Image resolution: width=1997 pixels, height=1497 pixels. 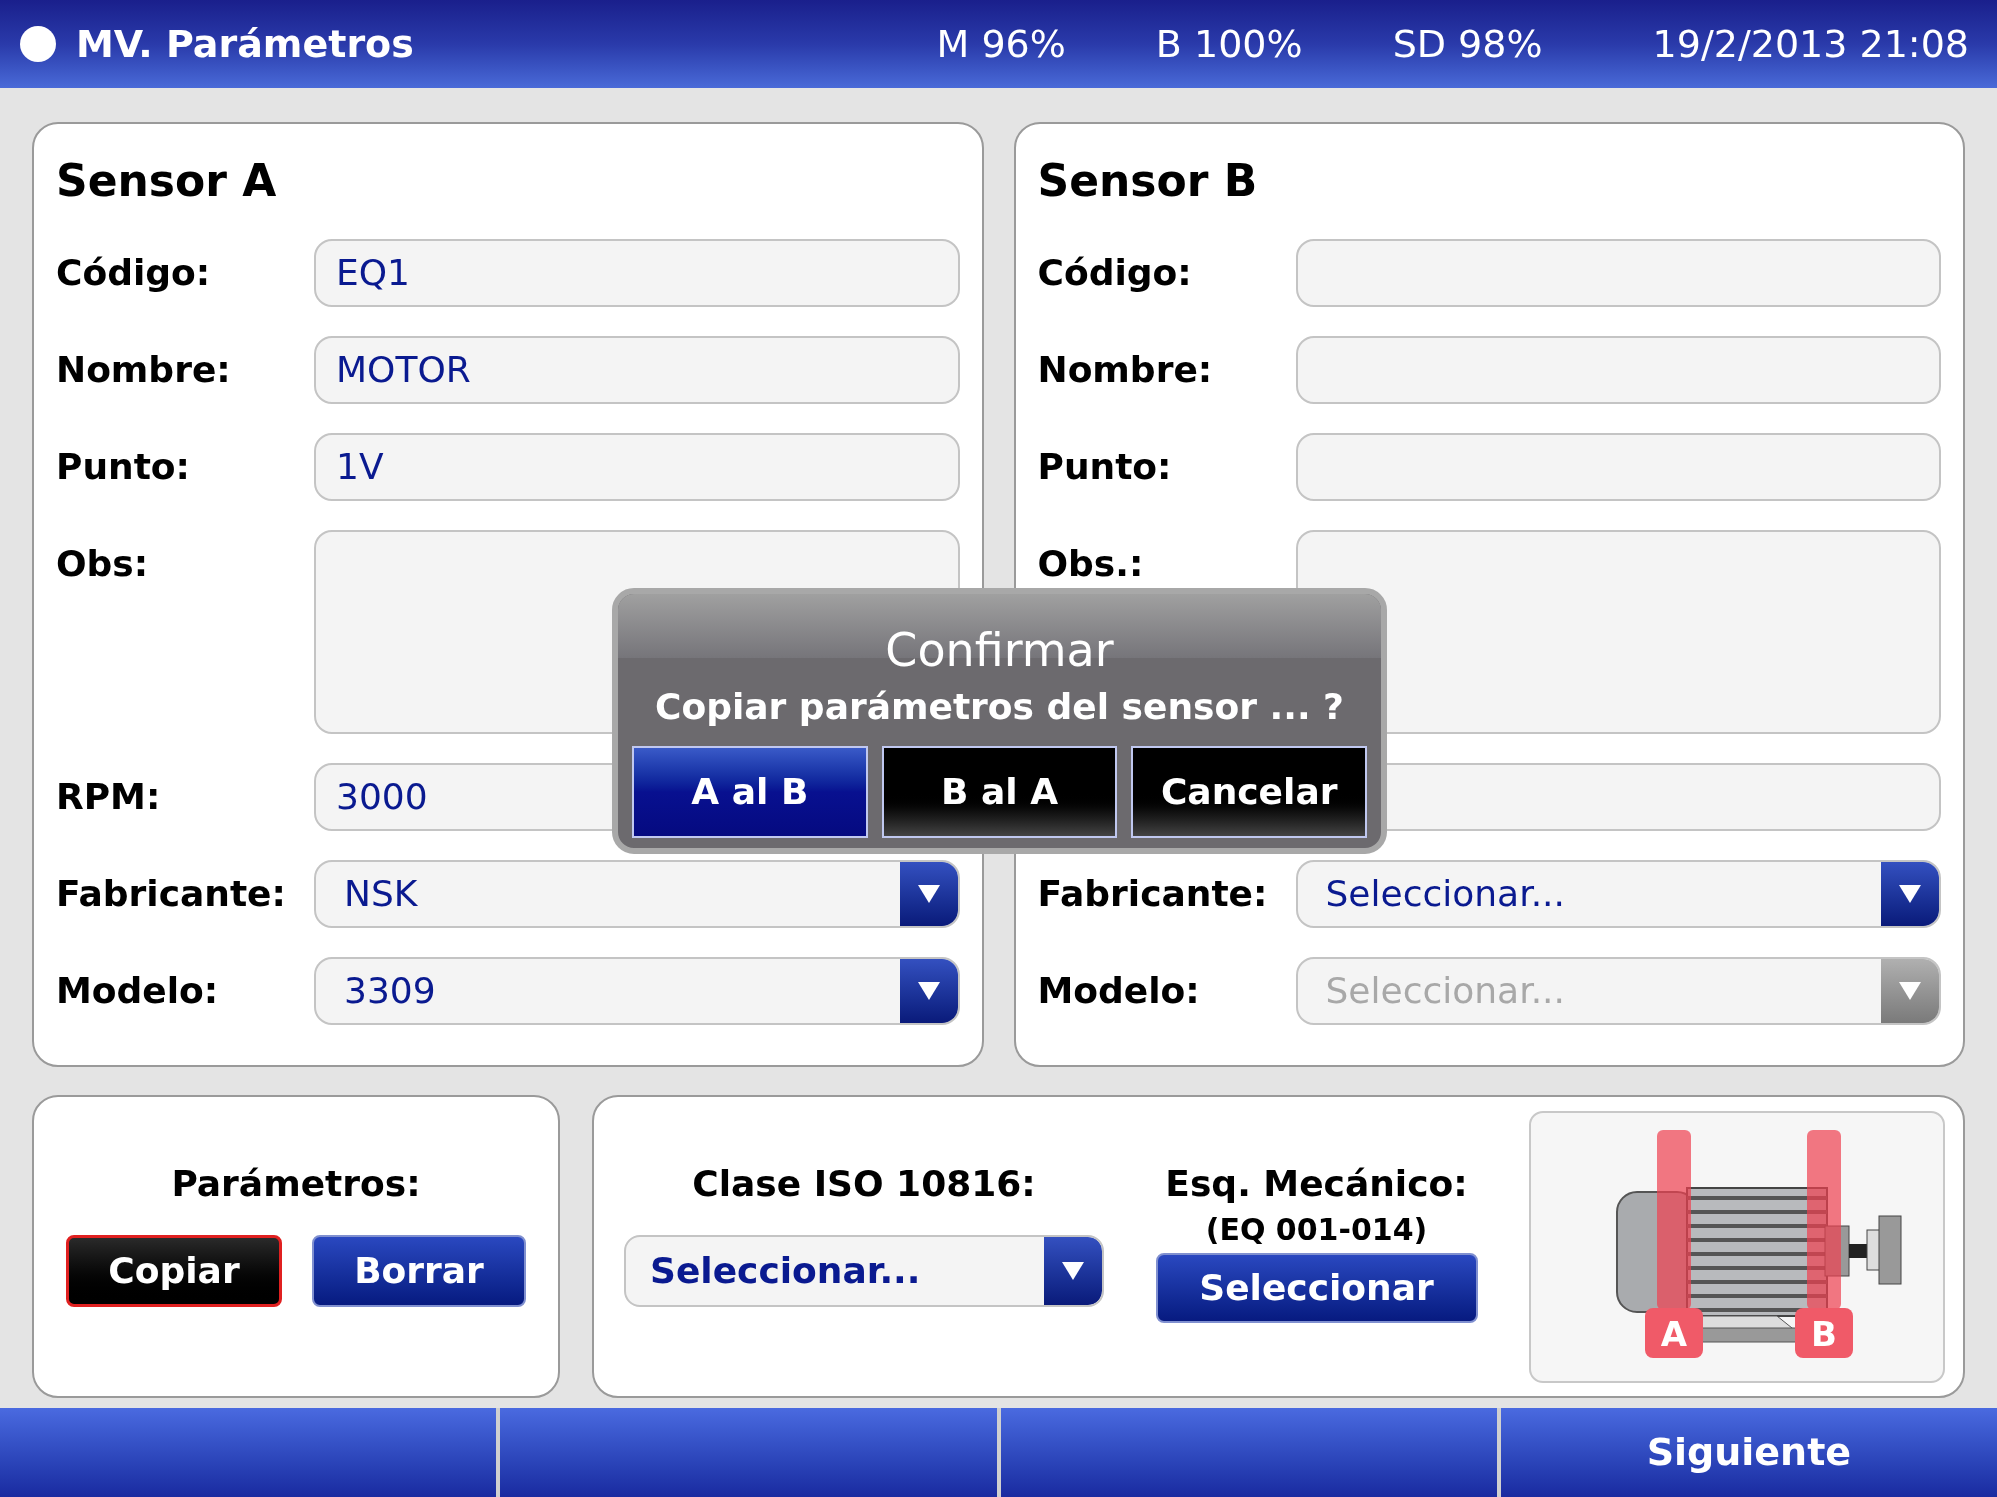 What do you see at coordinates (245, 44) in the screenshot?
I see `window-title: MV. Parámetros` at bounding box center [245, 44].